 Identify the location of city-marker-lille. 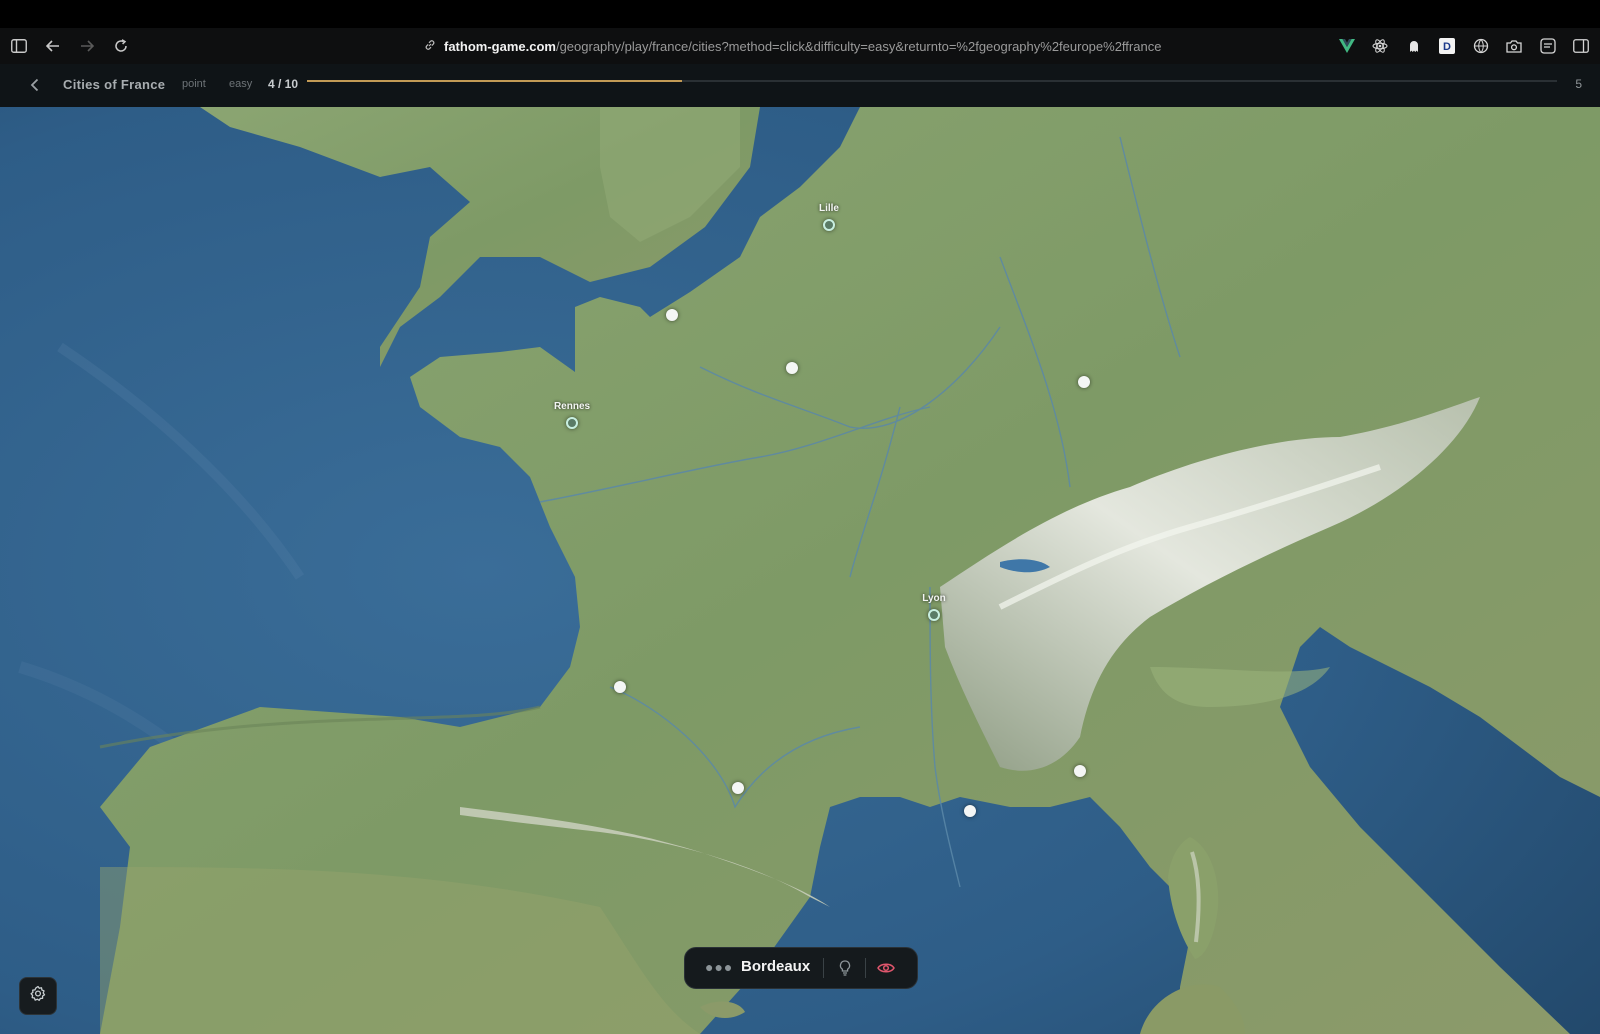
(829, 225).